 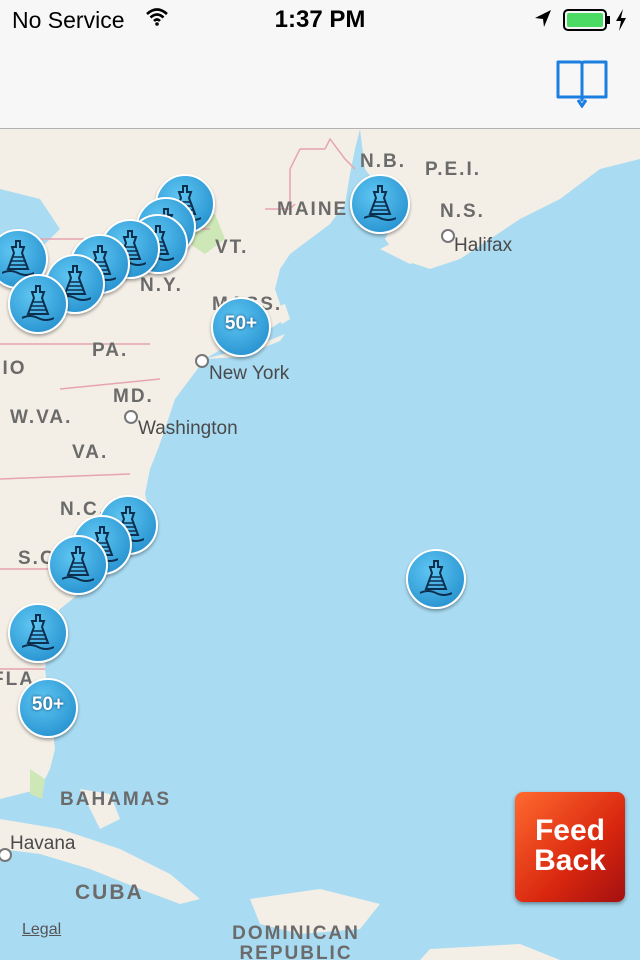 I want to click on status-bar: No Service 1:37 PM, so click(x=320, y=20).